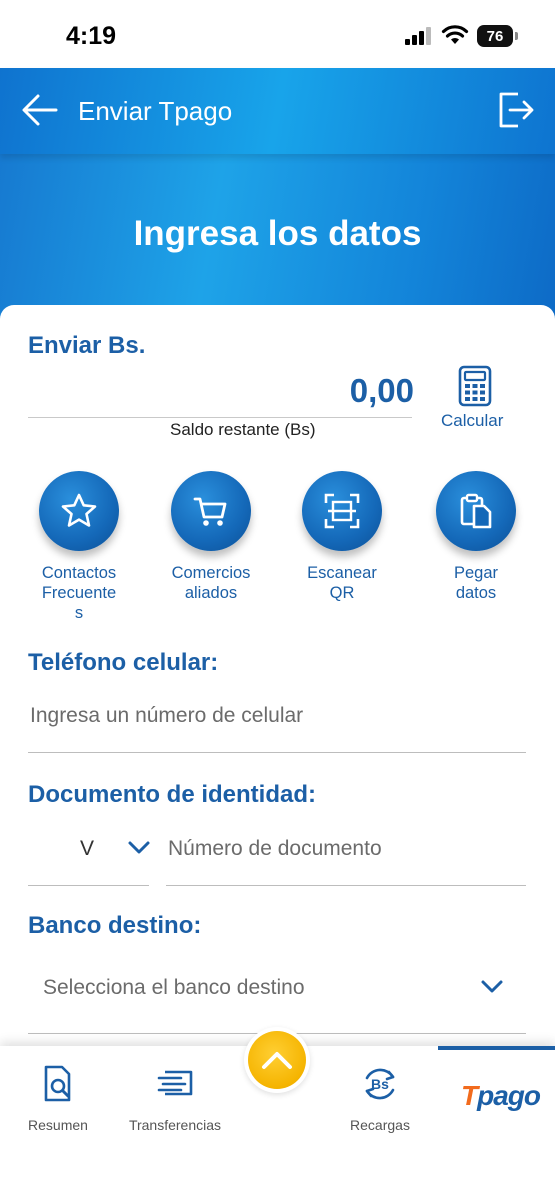 Image resolution: width=555 pixels, height=1200 pixels. I want to click on qr-scan-icon, so click(342, 511).